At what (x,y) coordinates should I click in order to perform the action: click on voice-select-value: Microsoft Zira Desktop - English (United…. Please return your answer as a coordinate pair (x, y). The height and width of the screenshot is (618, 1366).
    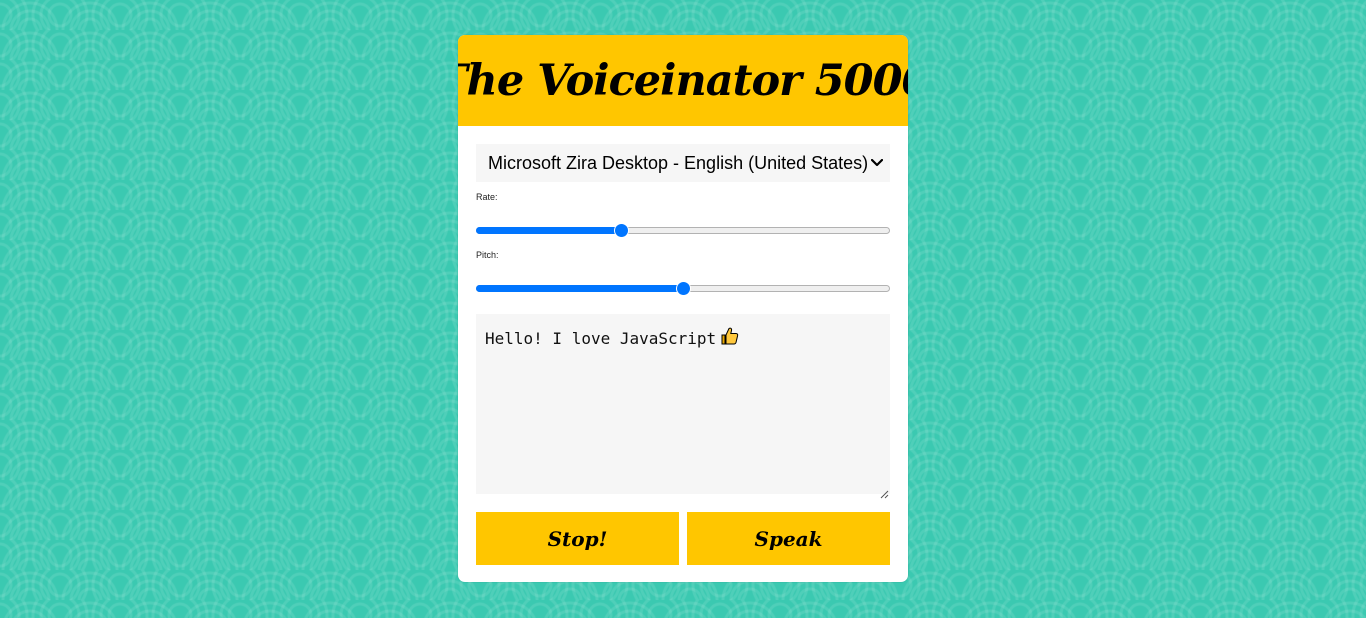
    Looking at the image, I should click on (678, 162).